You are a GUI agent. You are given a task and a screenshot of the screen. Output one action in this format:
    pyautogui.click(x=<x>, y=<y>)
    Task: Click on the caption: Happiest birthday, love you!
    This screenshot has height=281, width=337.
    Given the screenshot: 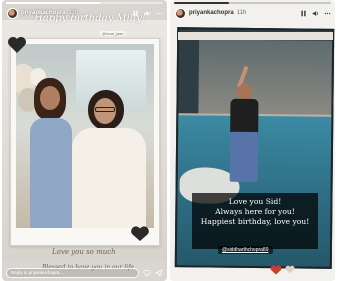 What is the action you would take?
    pyautogui.click(x=255, y=221)
    